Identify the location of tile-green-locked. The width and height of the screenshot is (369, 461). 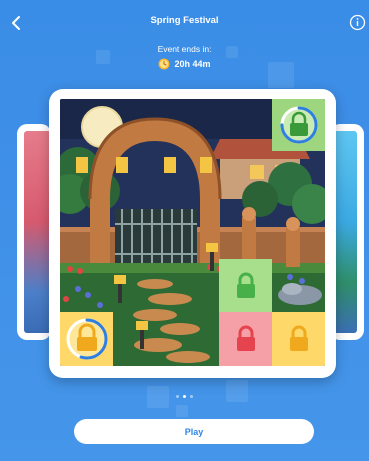
(245, 285).